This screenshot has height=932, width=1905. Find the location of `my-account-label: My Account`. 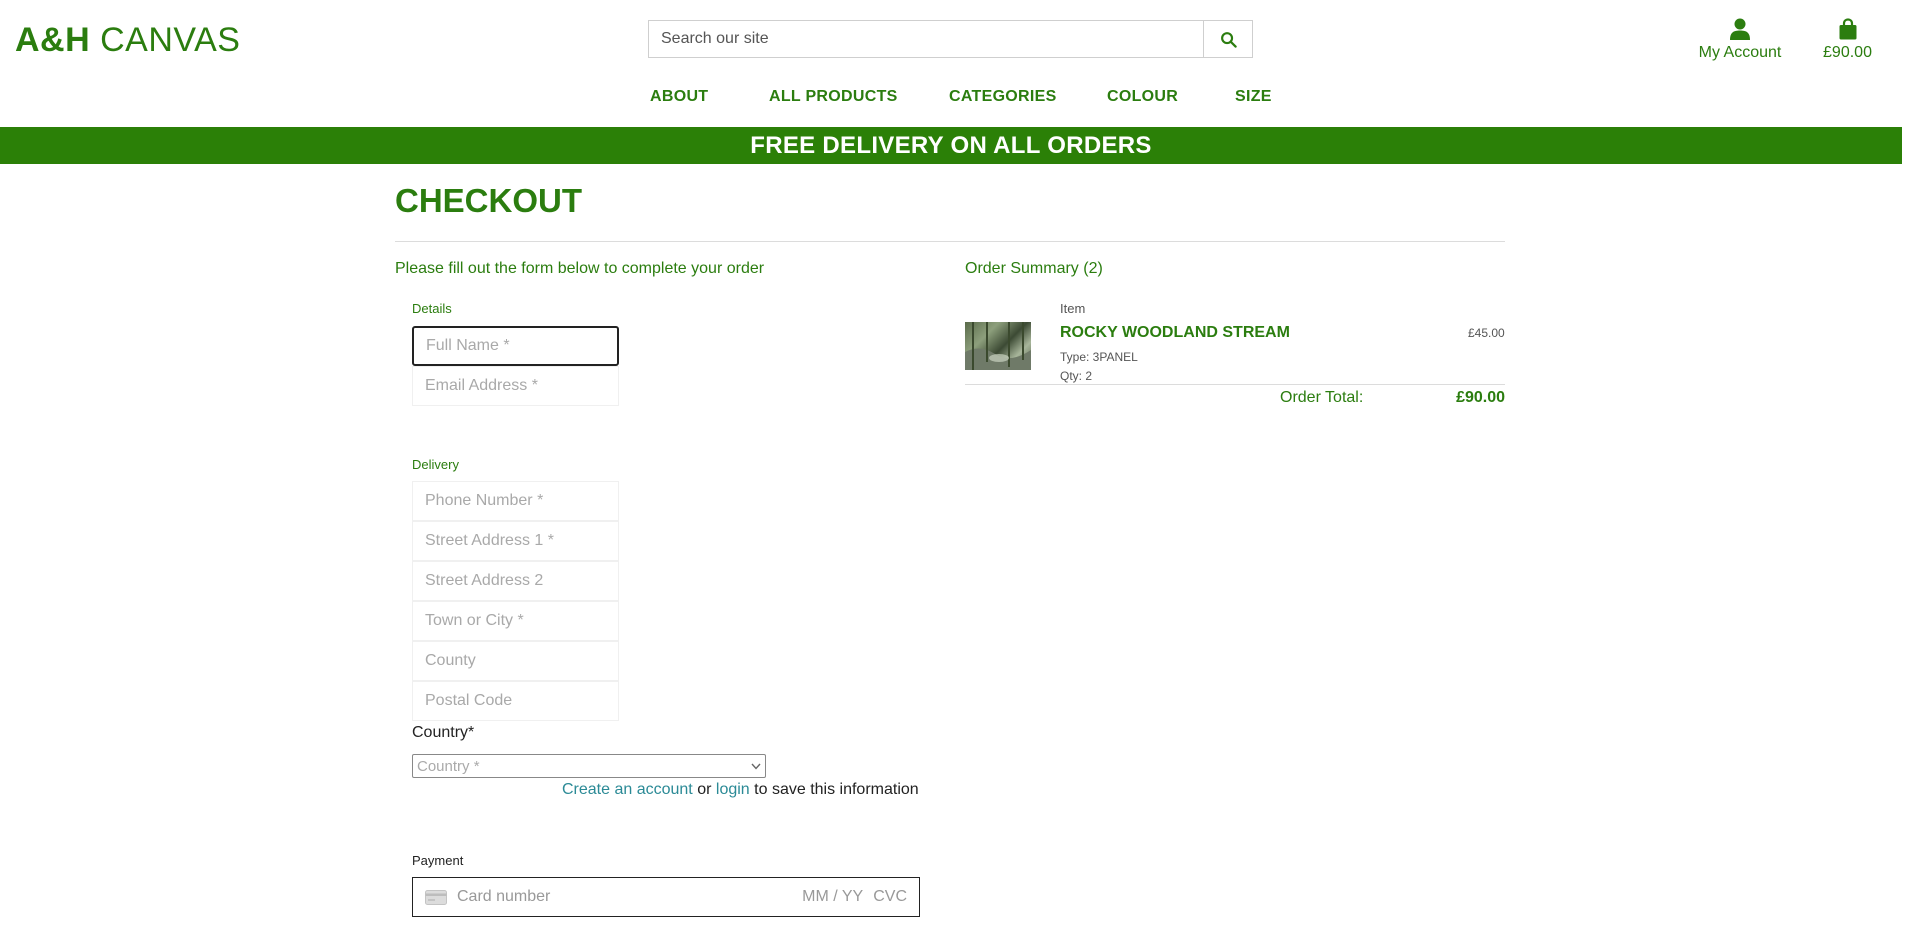

my-account-label: My Account is located at coordinates (1740, 52).